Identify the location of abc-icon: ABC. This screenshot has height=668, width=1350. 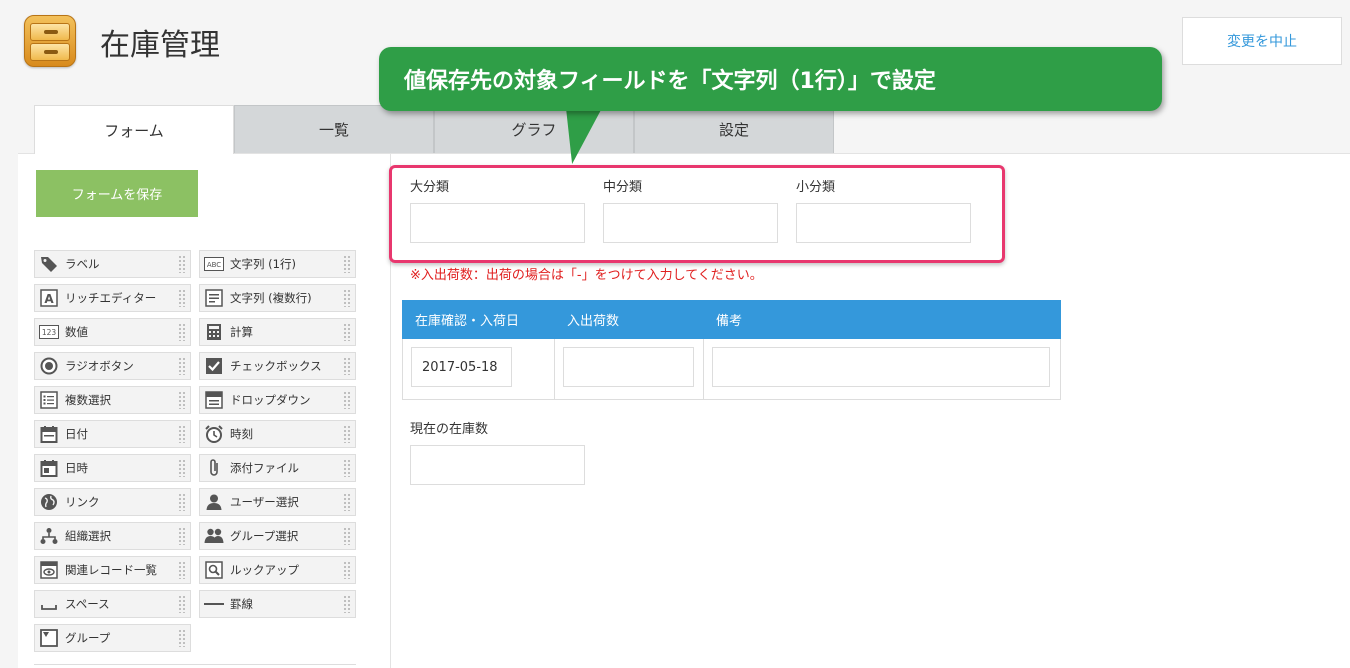
(214, 264).